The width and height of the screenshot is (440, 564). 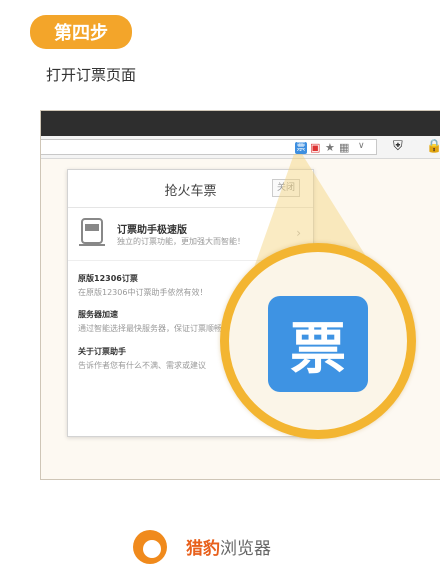 I want to click on train-icon, so click(x=92, y=232).